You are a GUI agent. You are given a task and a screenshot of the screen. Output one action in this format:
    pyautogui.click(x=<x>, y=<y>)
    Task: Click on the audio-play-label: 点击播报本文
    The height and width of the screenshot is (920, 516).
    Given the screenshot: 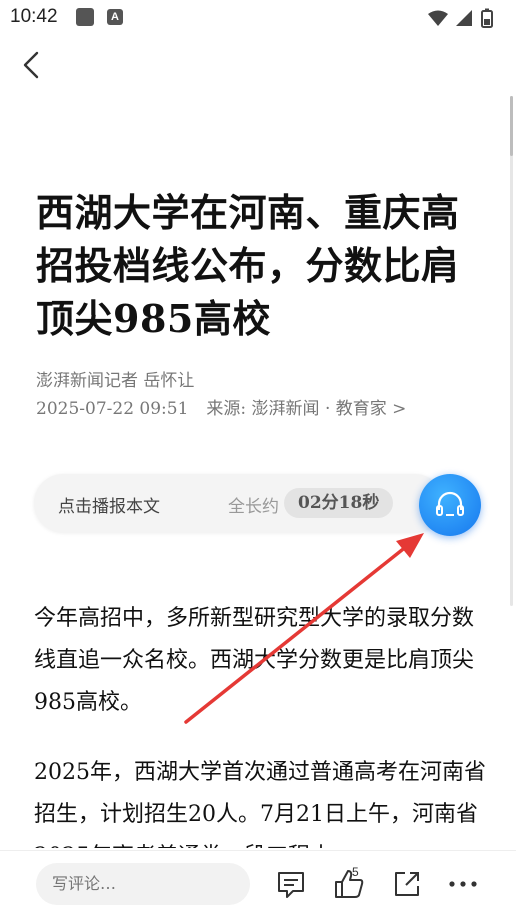 What is the action you would take?
    pyautogui.click(x=109, y=504)
    